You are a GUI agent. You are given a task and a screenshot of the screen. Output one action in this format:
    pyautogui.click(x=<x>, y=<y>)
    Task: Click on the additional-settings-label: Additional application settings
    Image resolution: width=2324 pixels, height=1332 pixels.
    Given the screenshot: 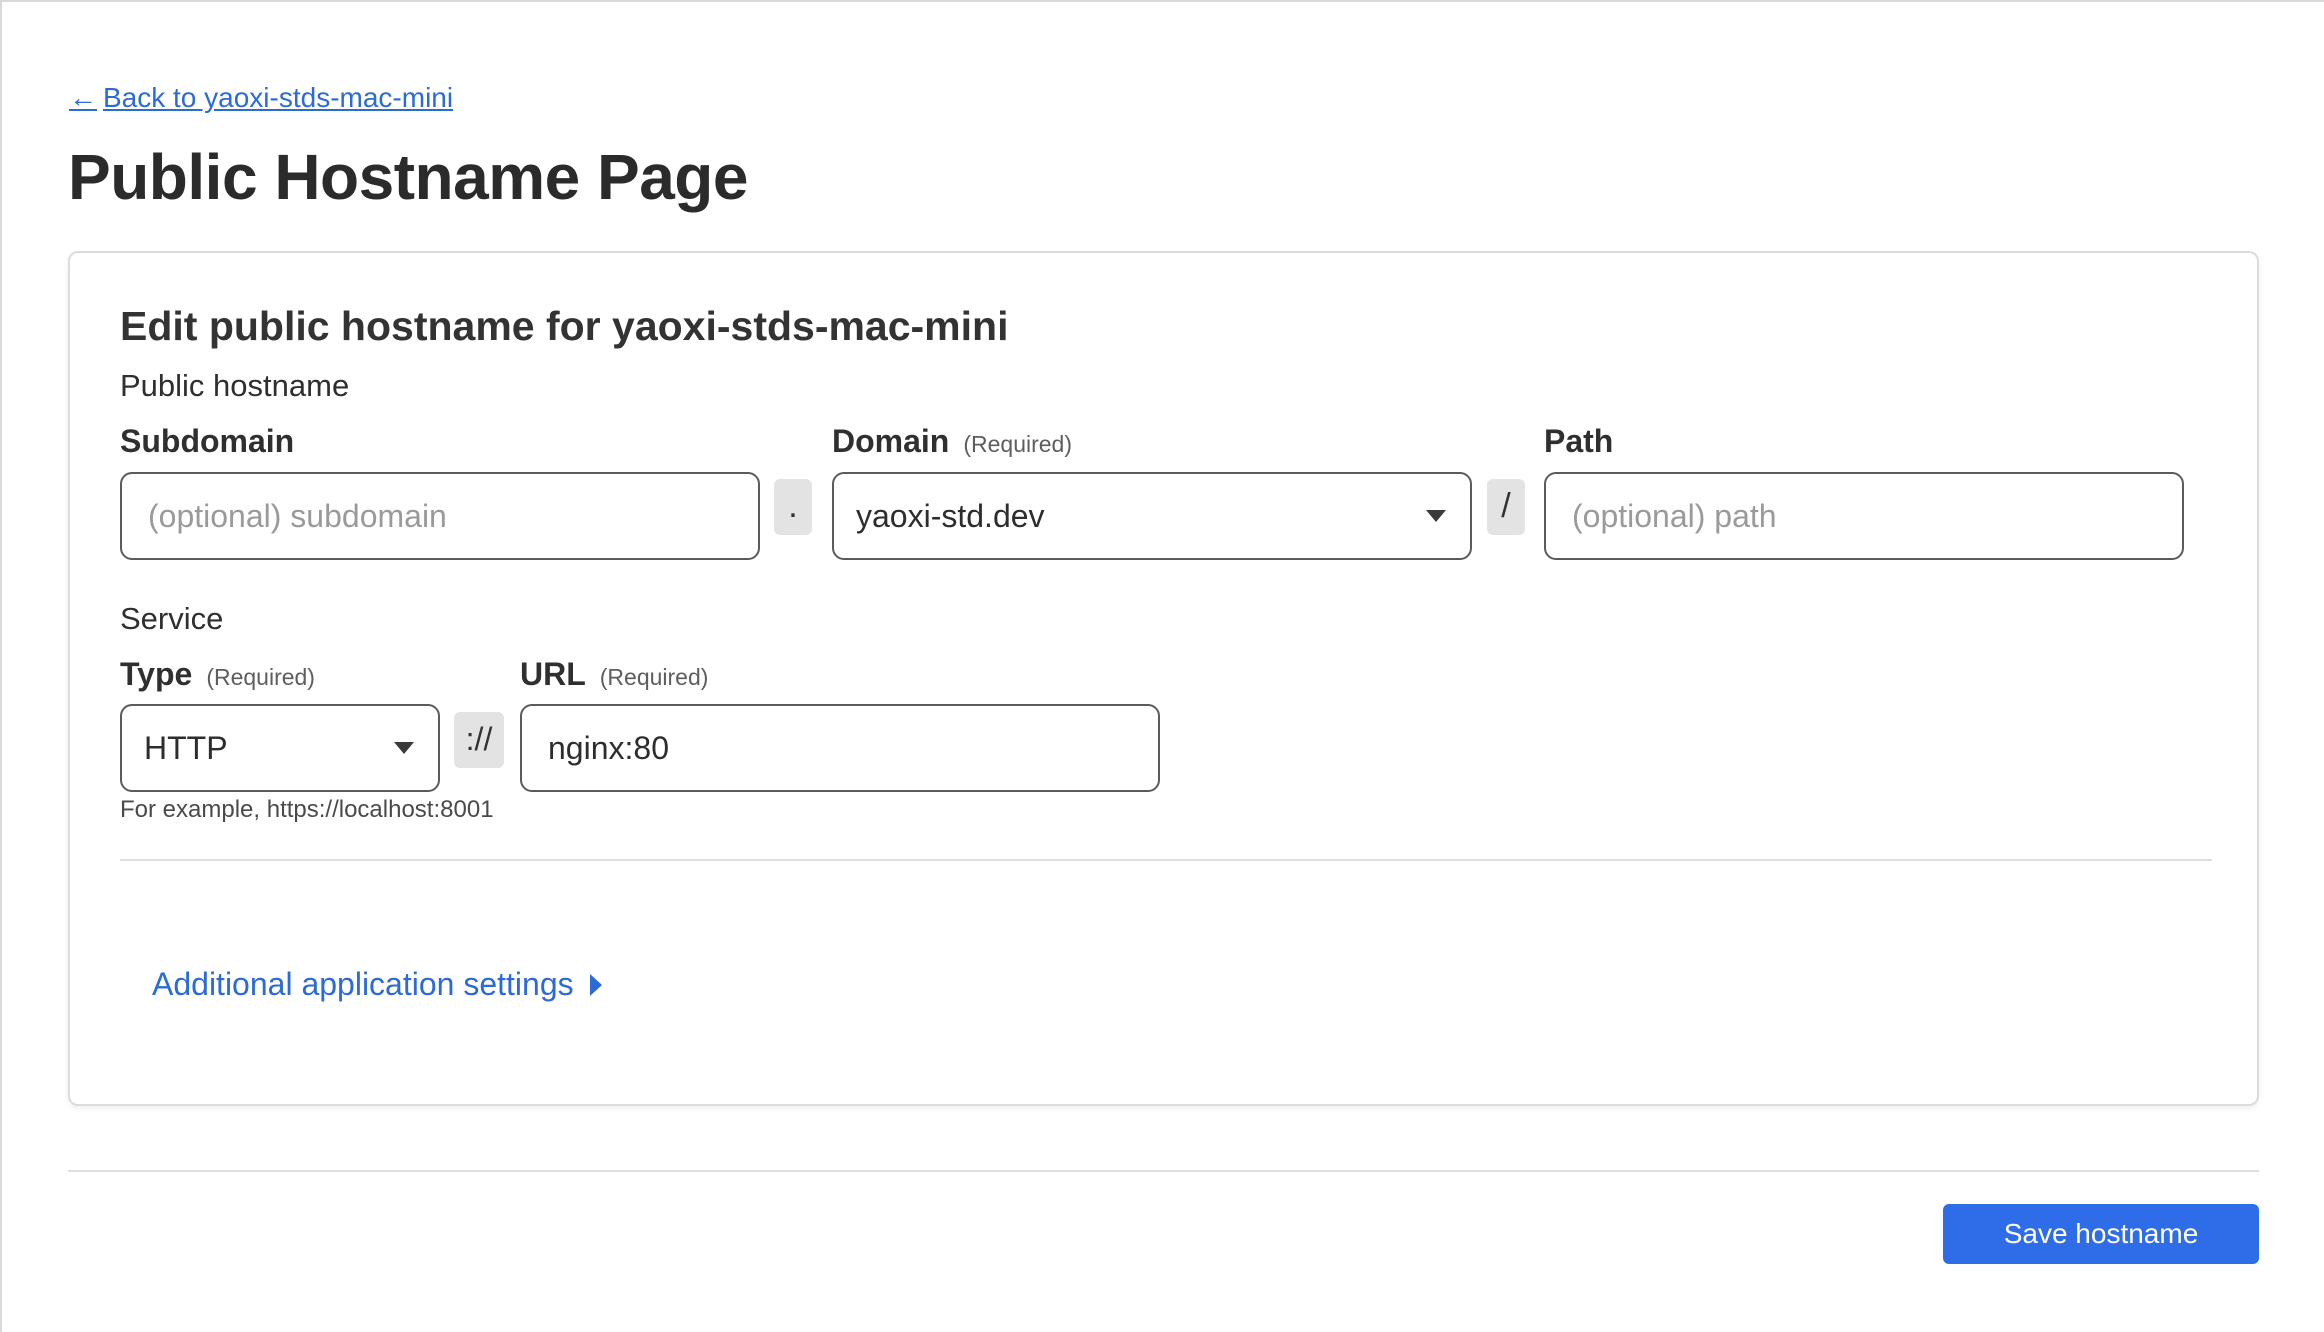 What is the action you would take?
    pyautogui.click(x=363, y=984)
    